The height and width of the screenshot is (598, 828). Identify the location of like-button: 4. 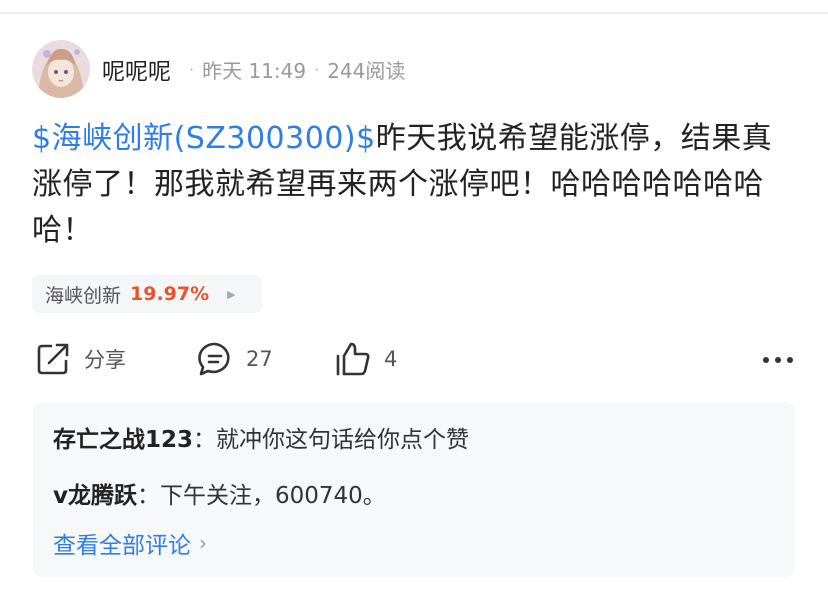
(365, 359).